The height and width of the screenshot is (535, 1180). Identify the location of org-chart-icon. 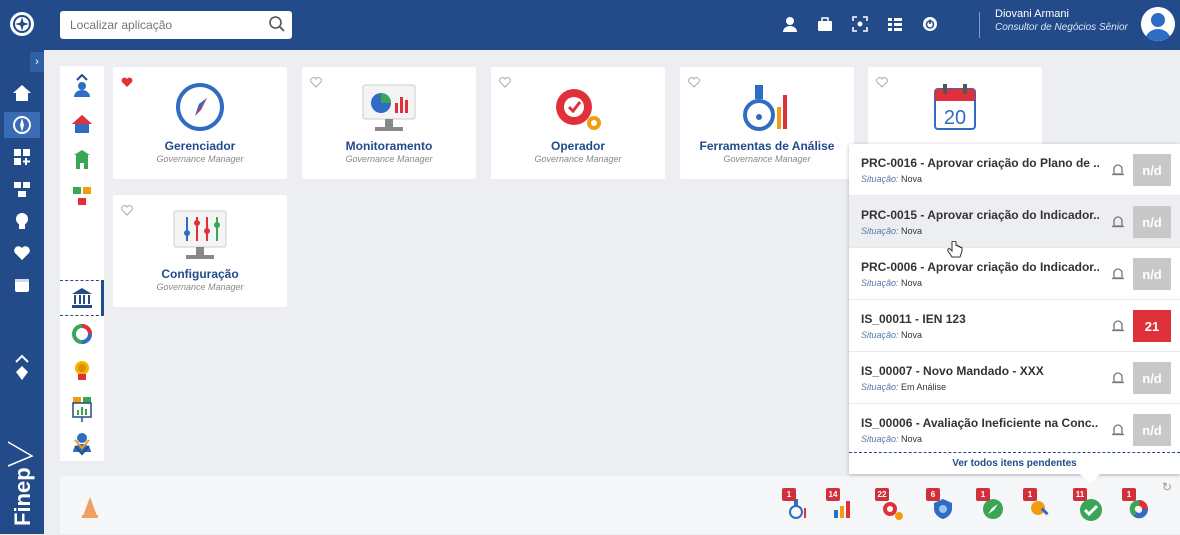
(82, 196).